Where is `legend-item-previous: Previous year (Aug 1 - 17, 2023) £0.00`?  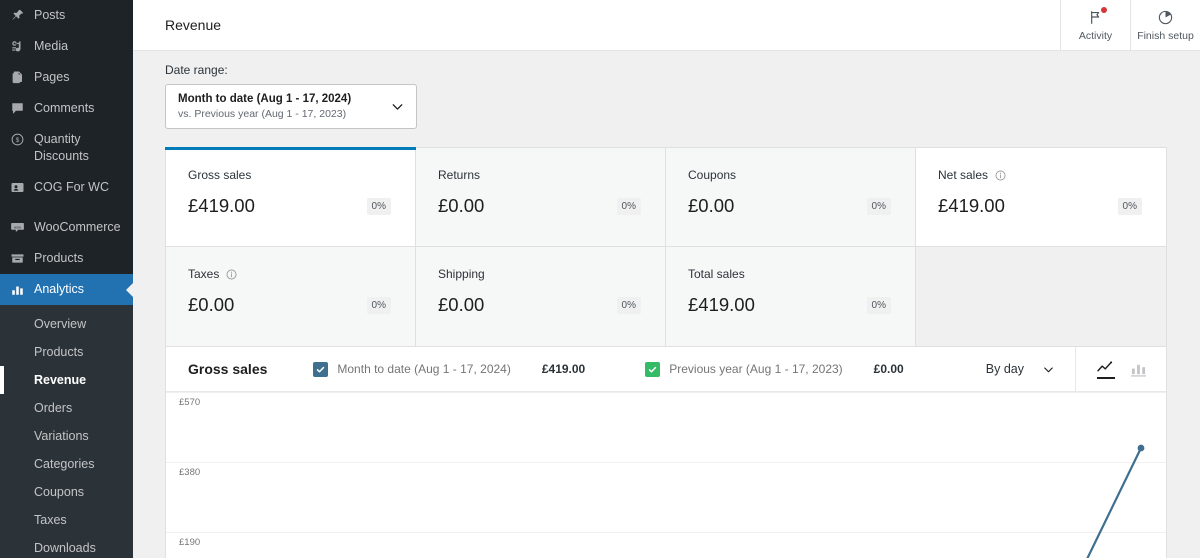 legend-item-previous: Previous year (Aug 1 - 17, 2023) £0.00 is located at coordinates (774, 369).